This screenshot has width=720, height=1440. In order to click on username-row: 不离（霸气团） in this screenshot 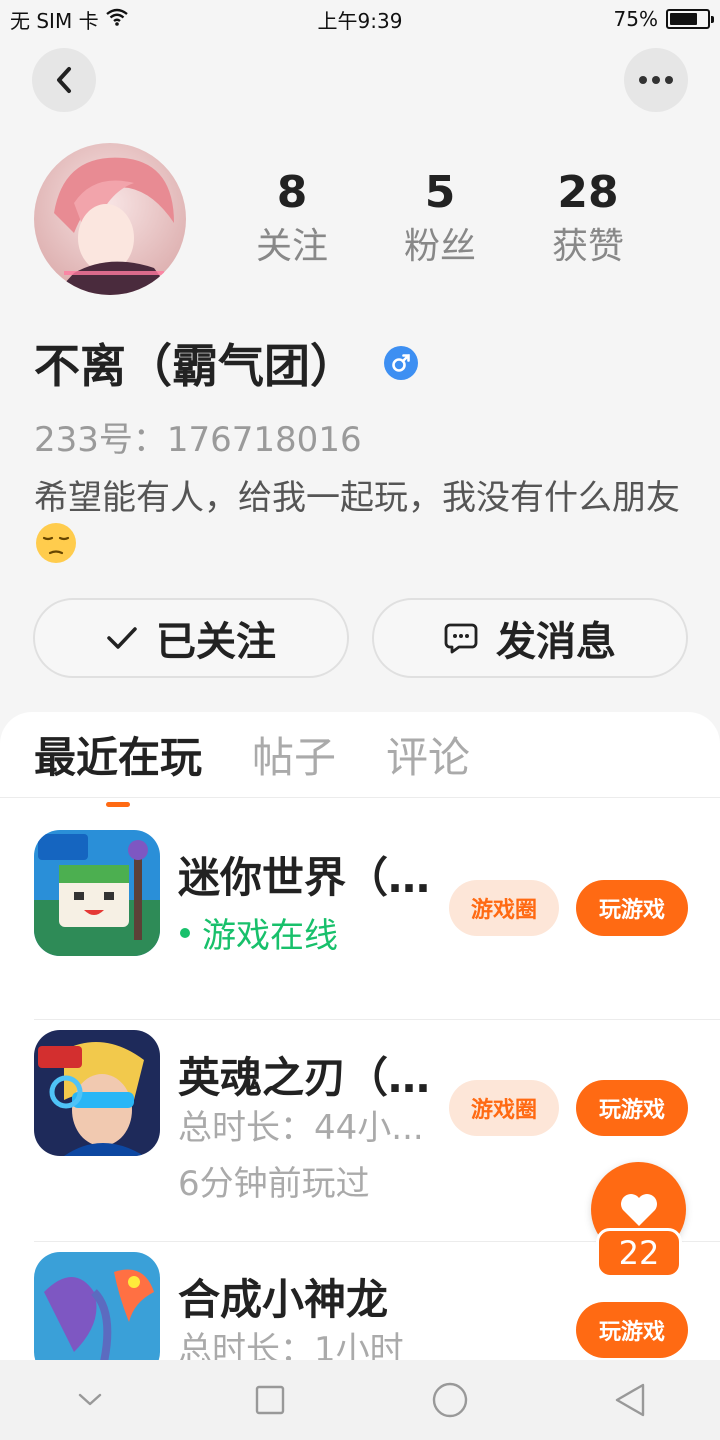, I will do `click(226, 363)`.